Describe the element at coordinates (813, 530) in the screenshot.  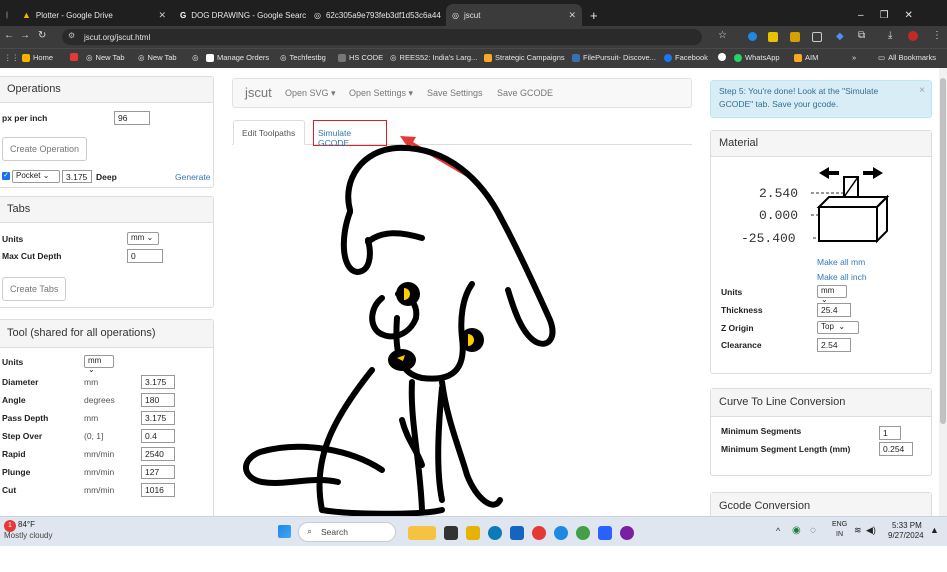
I see `tray-app-icon: ◌` at that location.